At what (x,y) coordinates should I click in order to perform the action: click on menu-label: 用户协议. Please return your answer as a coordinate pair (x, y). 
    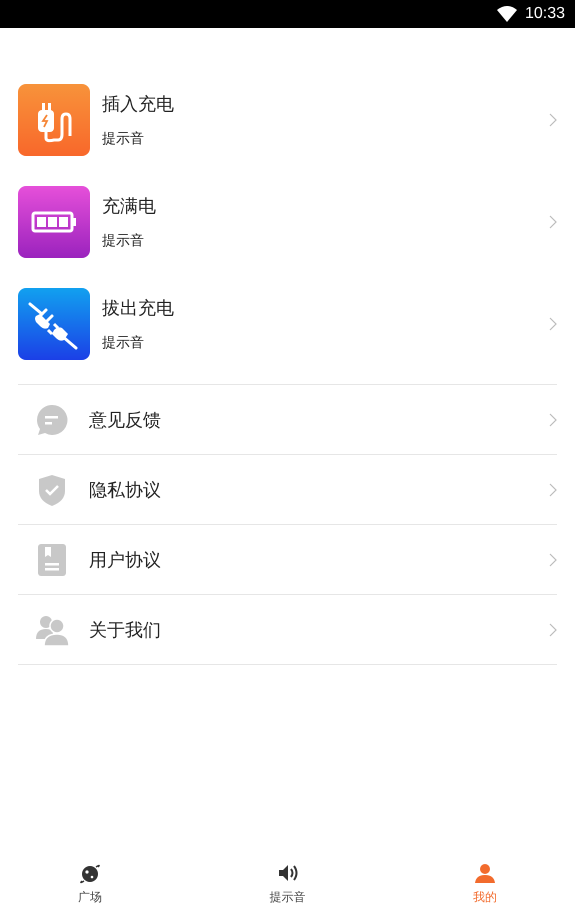
    Looking at the image, I should click on (125, 560).